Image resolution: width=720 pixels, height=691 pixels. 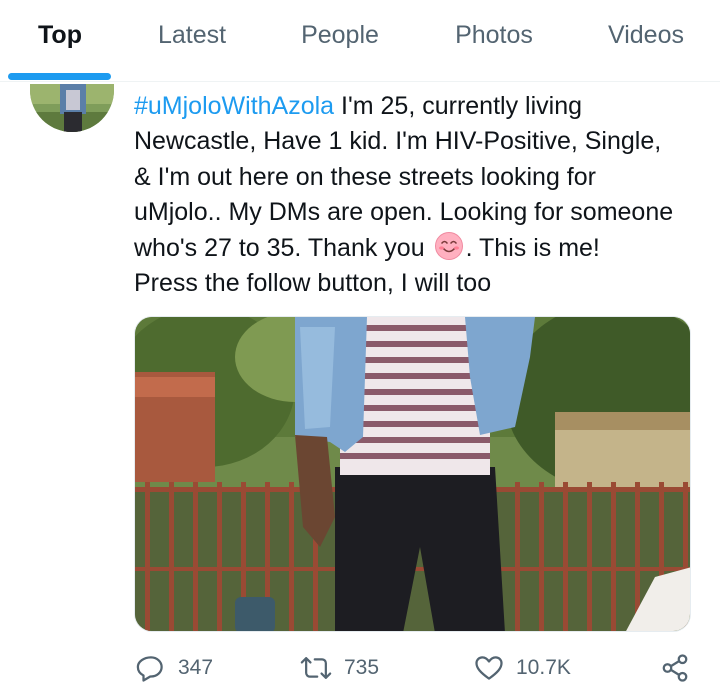 What do you see at coordinates (339, 668) in the screenshot?
I see `retweet-button: 735` at bounding box center [339, 668].